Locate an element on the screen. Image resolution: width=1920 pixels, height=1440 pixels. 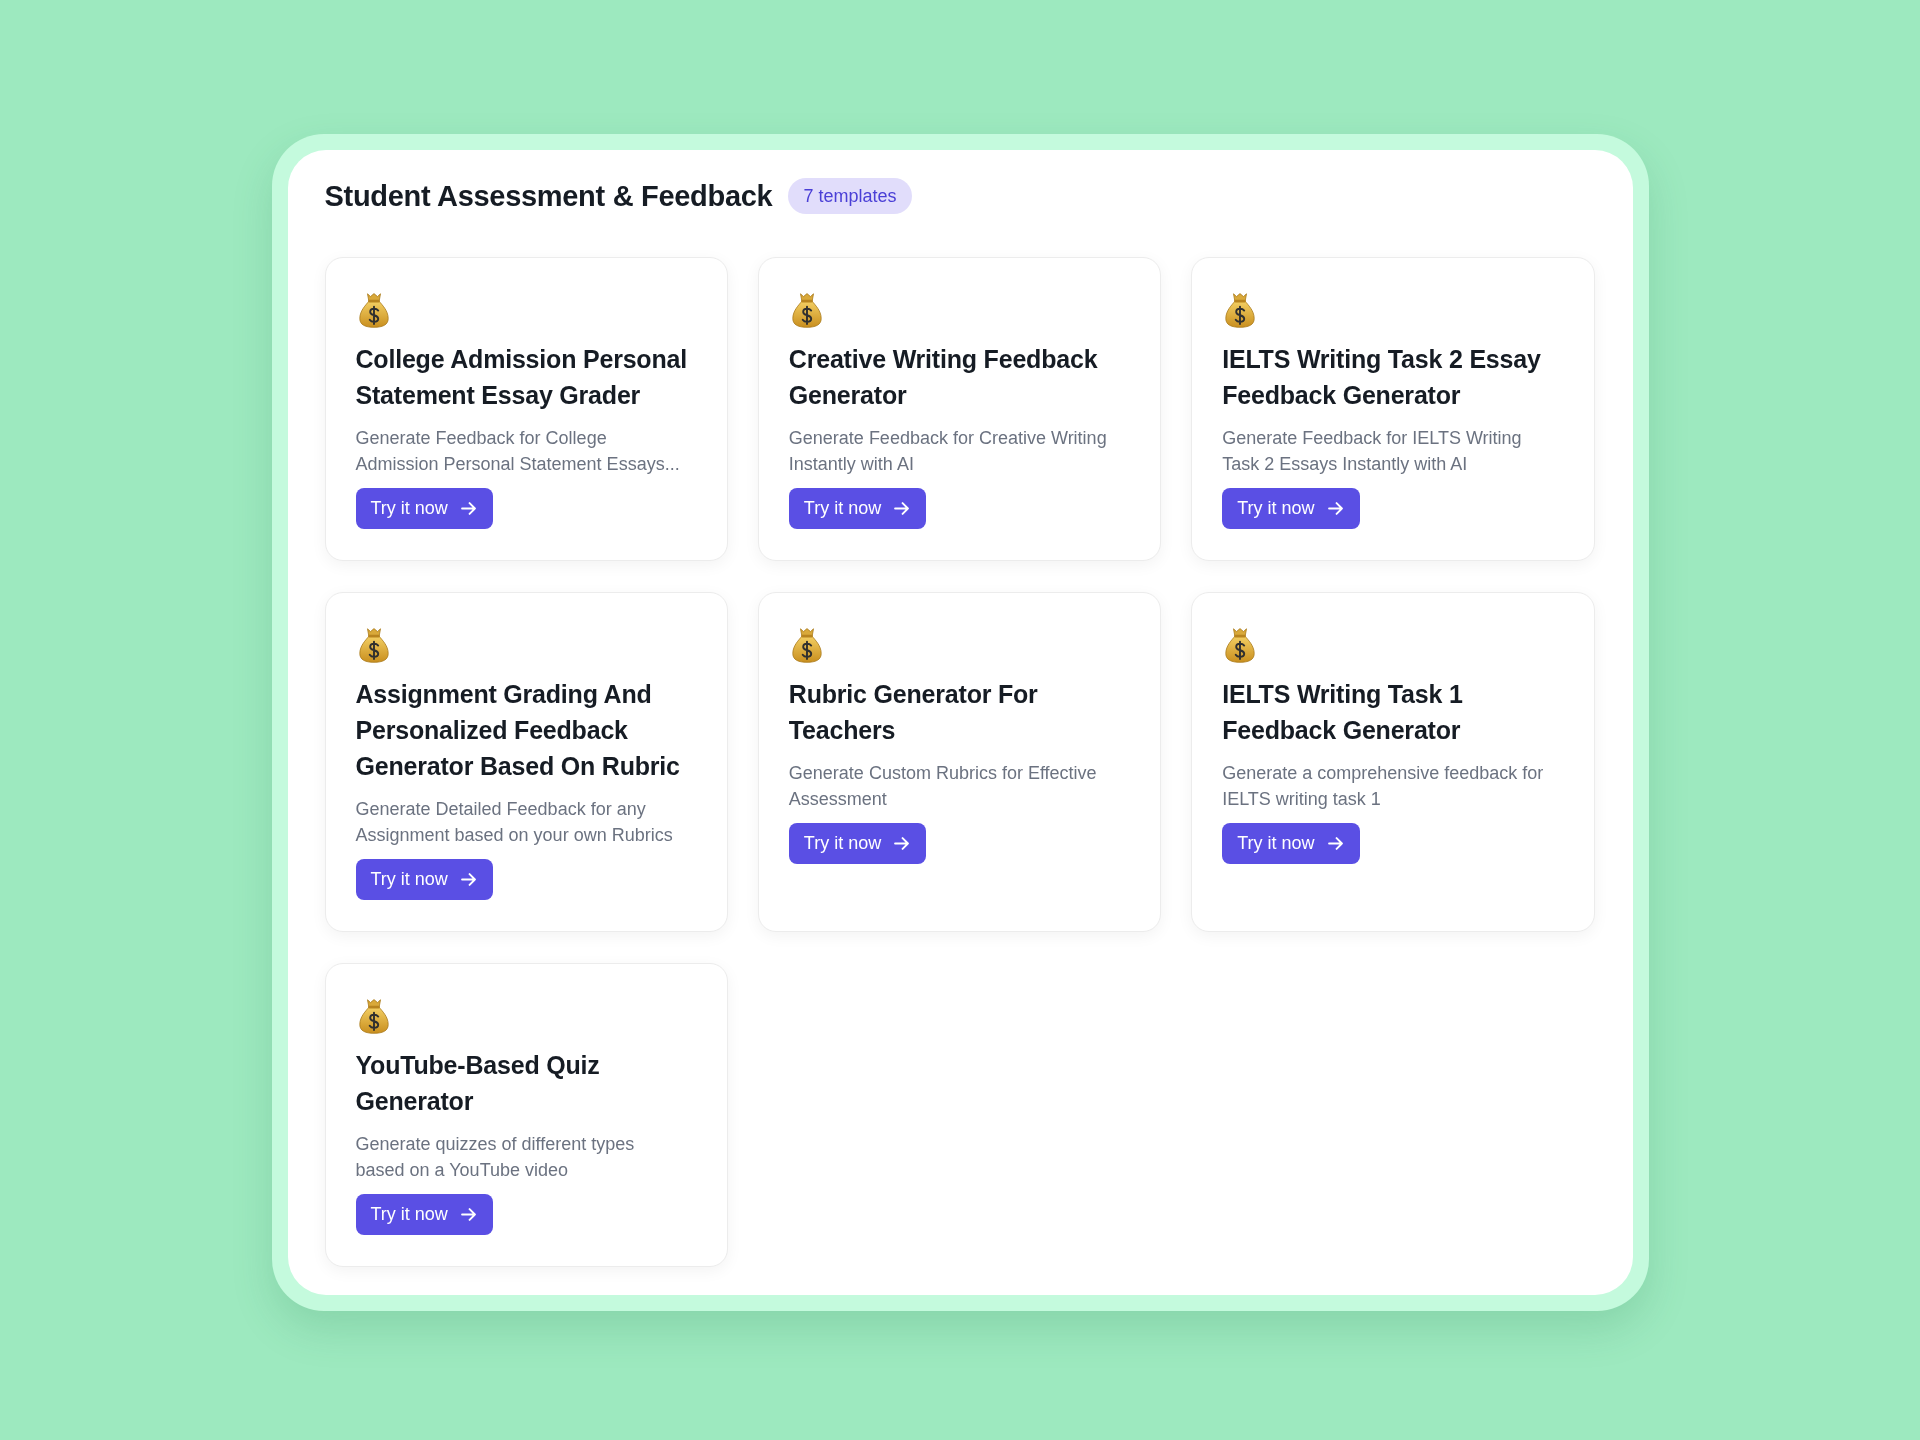
template-title: Assignment Grading And Personalized Feedback Generator Based On Rubric is located at coordinates (518, 730).